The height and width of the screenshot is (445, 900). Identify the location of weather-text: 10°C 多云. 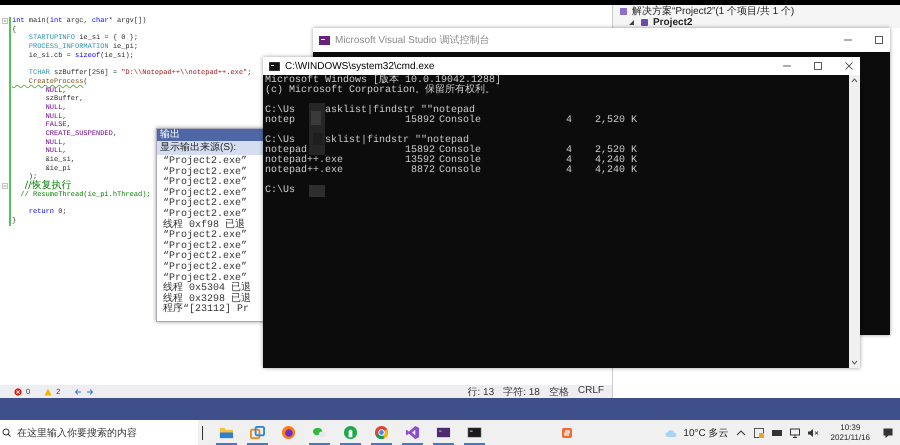
(706, 433).